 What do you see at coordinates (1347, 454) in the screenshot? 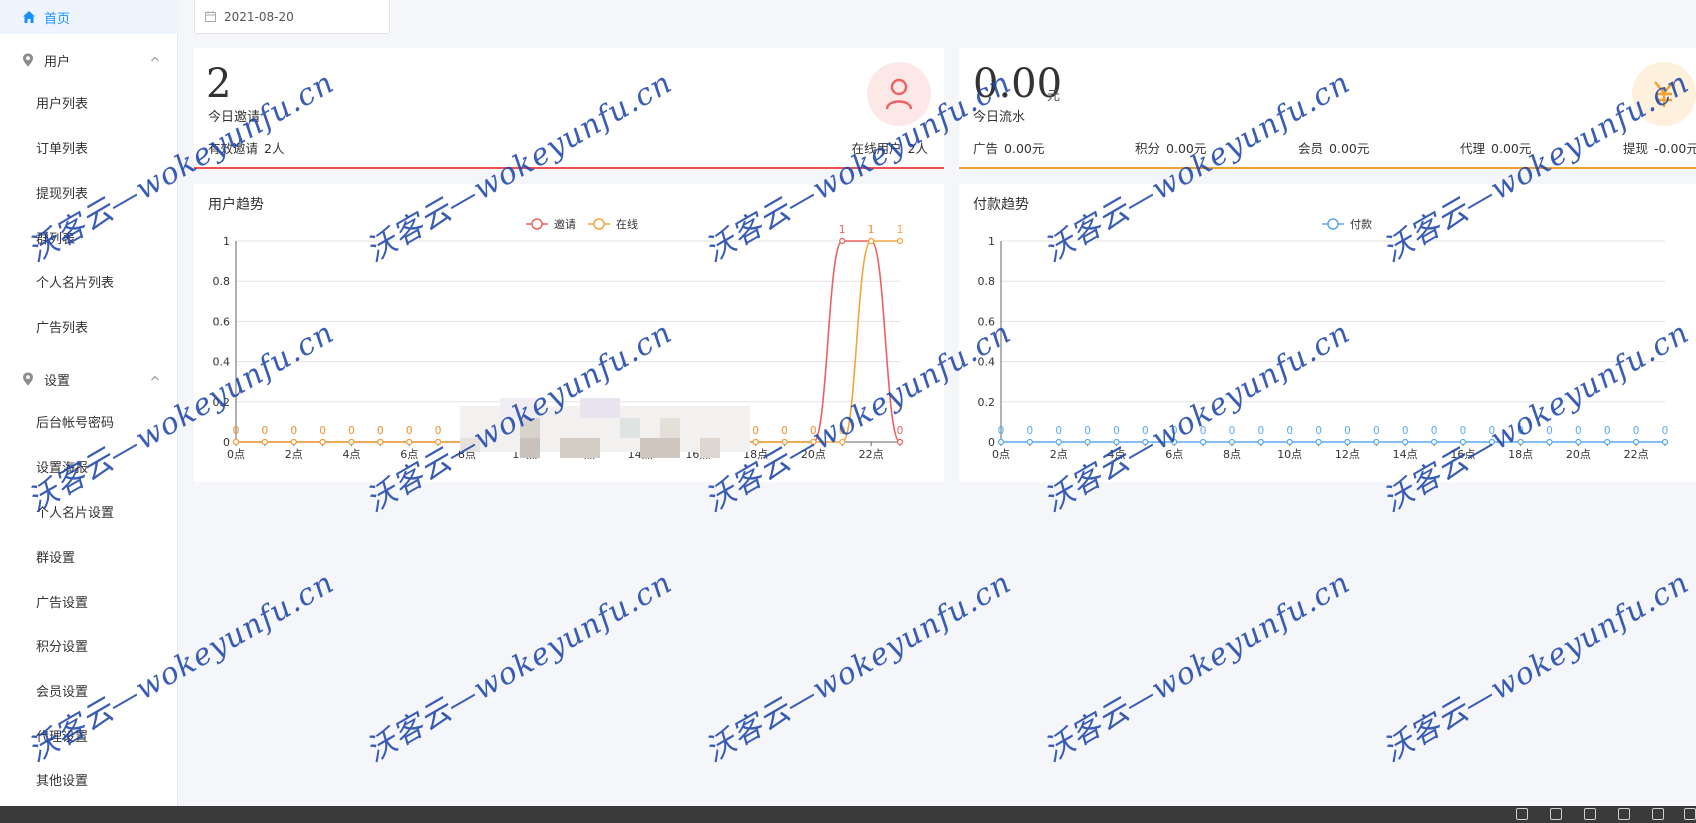
I see `x-tick-label: 12点` at bounding box center [1347, 454].